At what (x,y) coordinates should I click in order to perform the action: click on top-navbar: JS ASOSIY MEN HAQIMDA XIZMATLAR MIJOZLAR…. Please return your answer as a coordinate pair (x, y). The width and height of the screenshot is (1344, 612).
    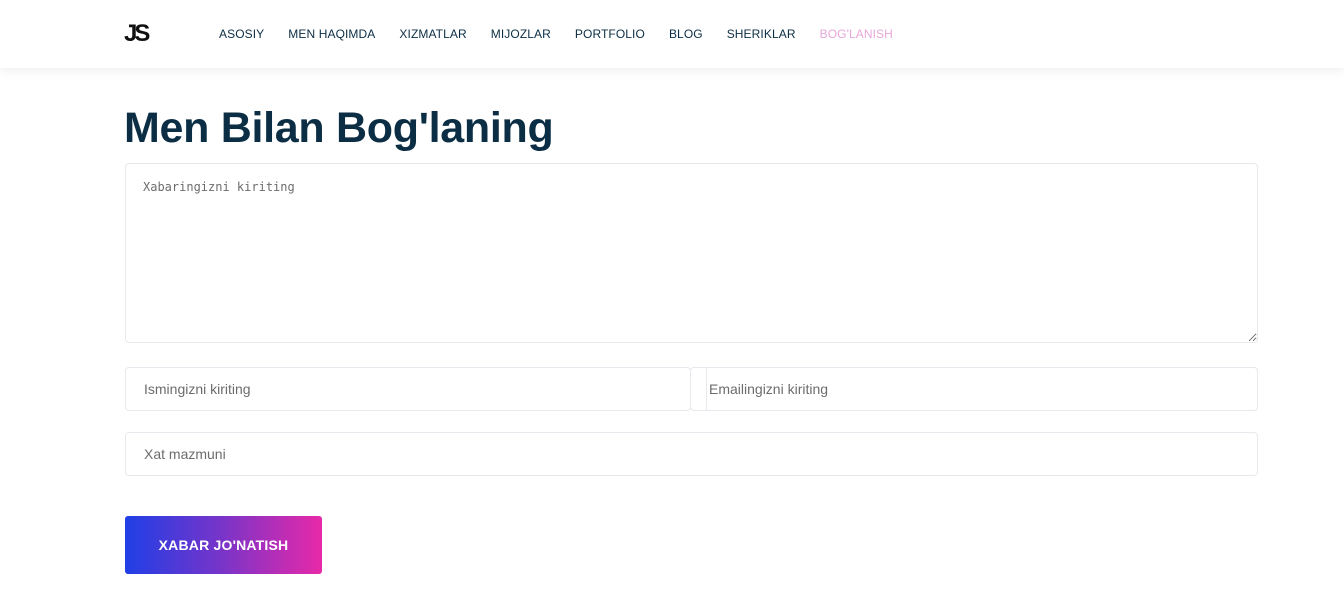
    Looking at the image, I should click on (672, 34).